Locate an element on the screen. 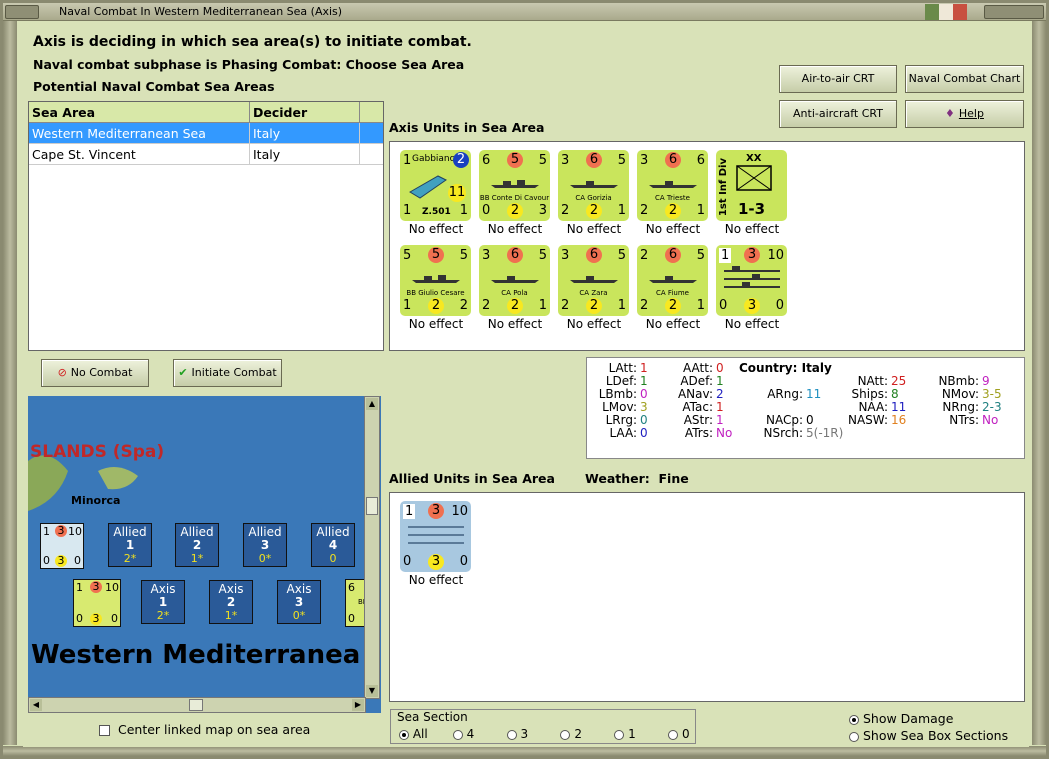  sea-section-option-4: 4 is located at coordinates (477, 734).